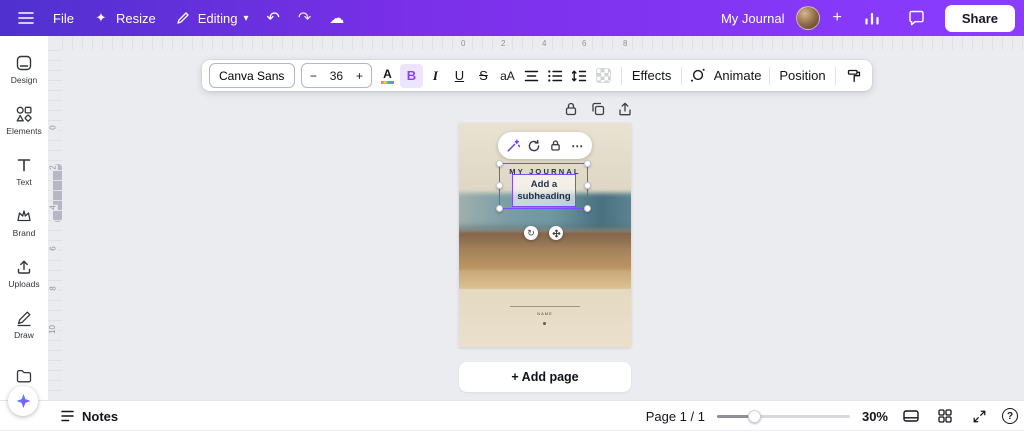 Image resolution: width=1024 pixels, height=431 pixels. What do you see at coordinates (459, 76) in the screenshot?
I see `underline-button: U` at bounding box center [459, 76].